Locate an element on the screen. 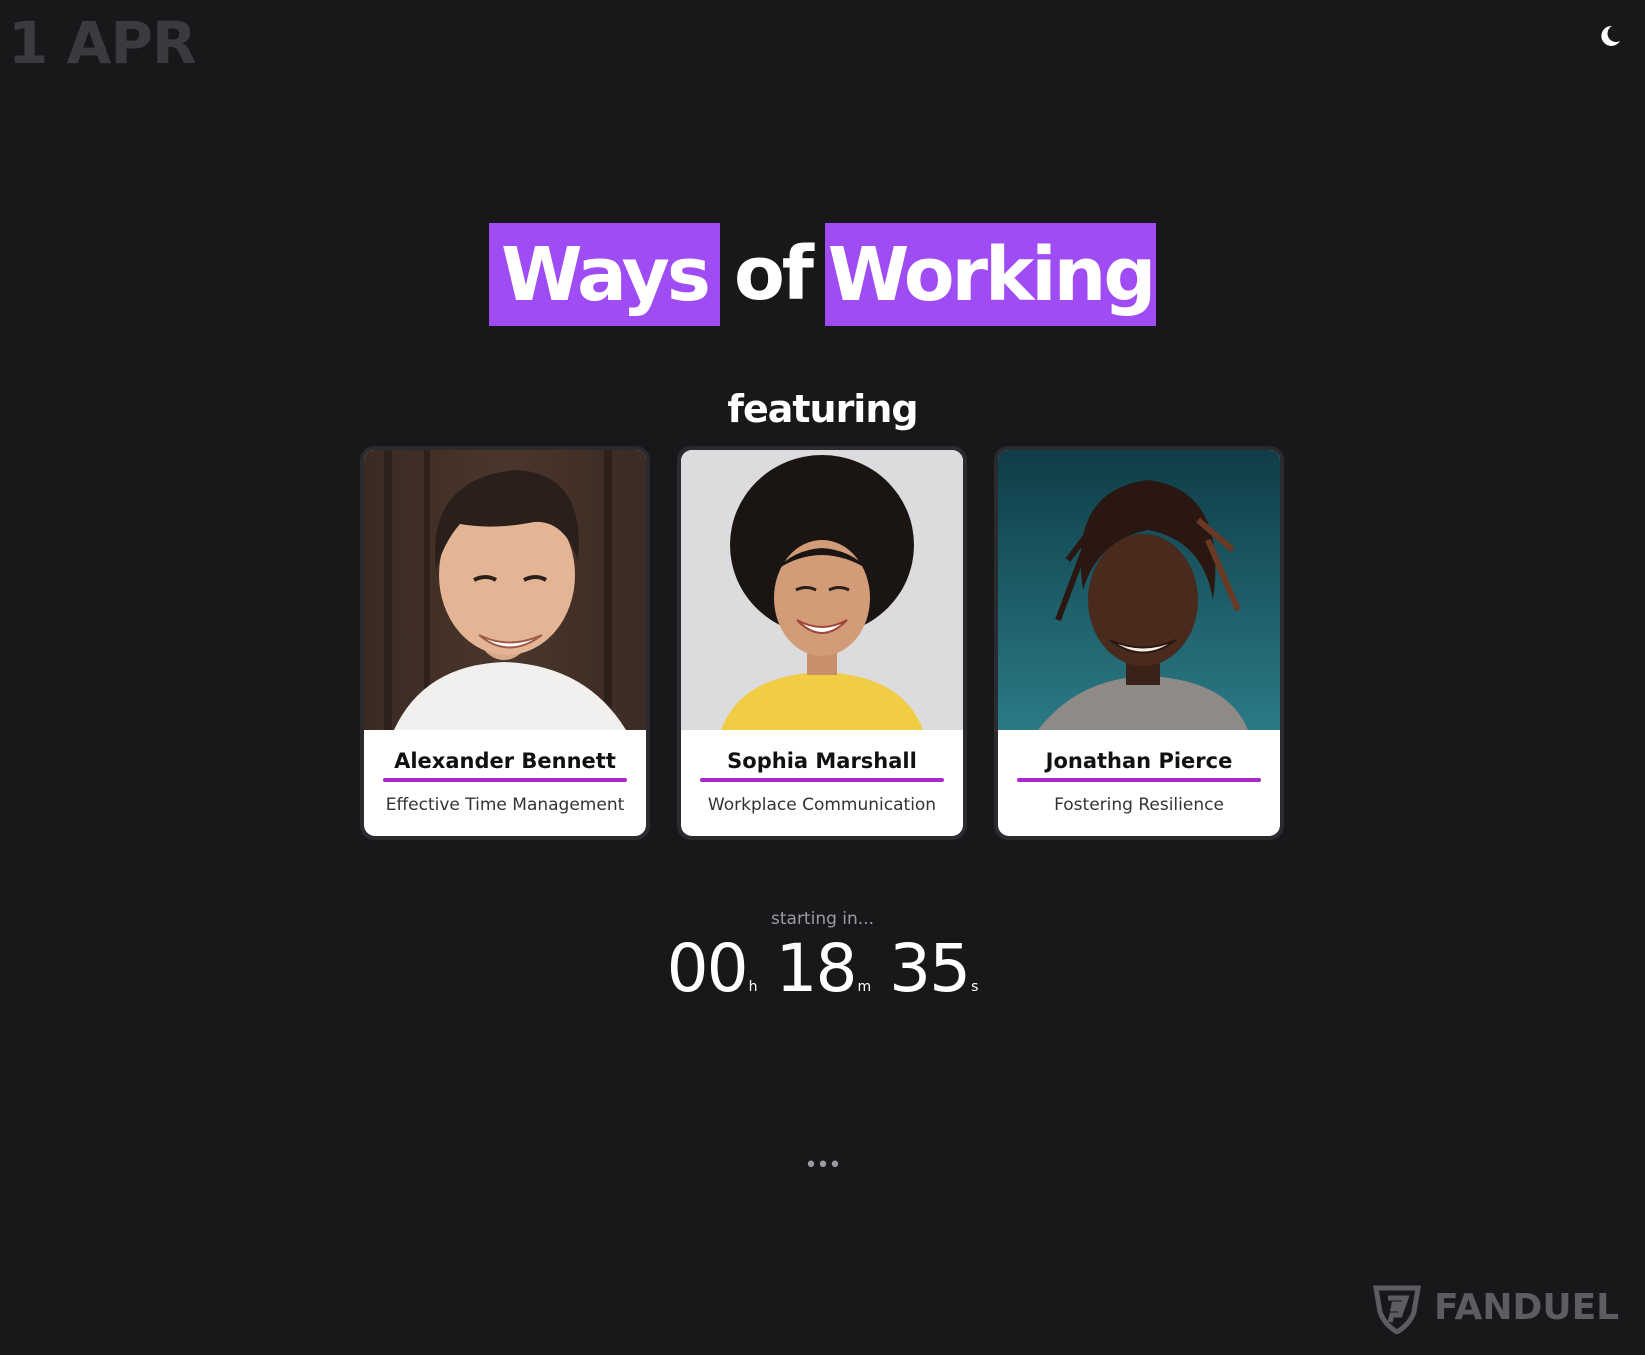 This screenshot has width=1645, height=1355. title-word-highlight: Working is located at coordinates (990, 274).